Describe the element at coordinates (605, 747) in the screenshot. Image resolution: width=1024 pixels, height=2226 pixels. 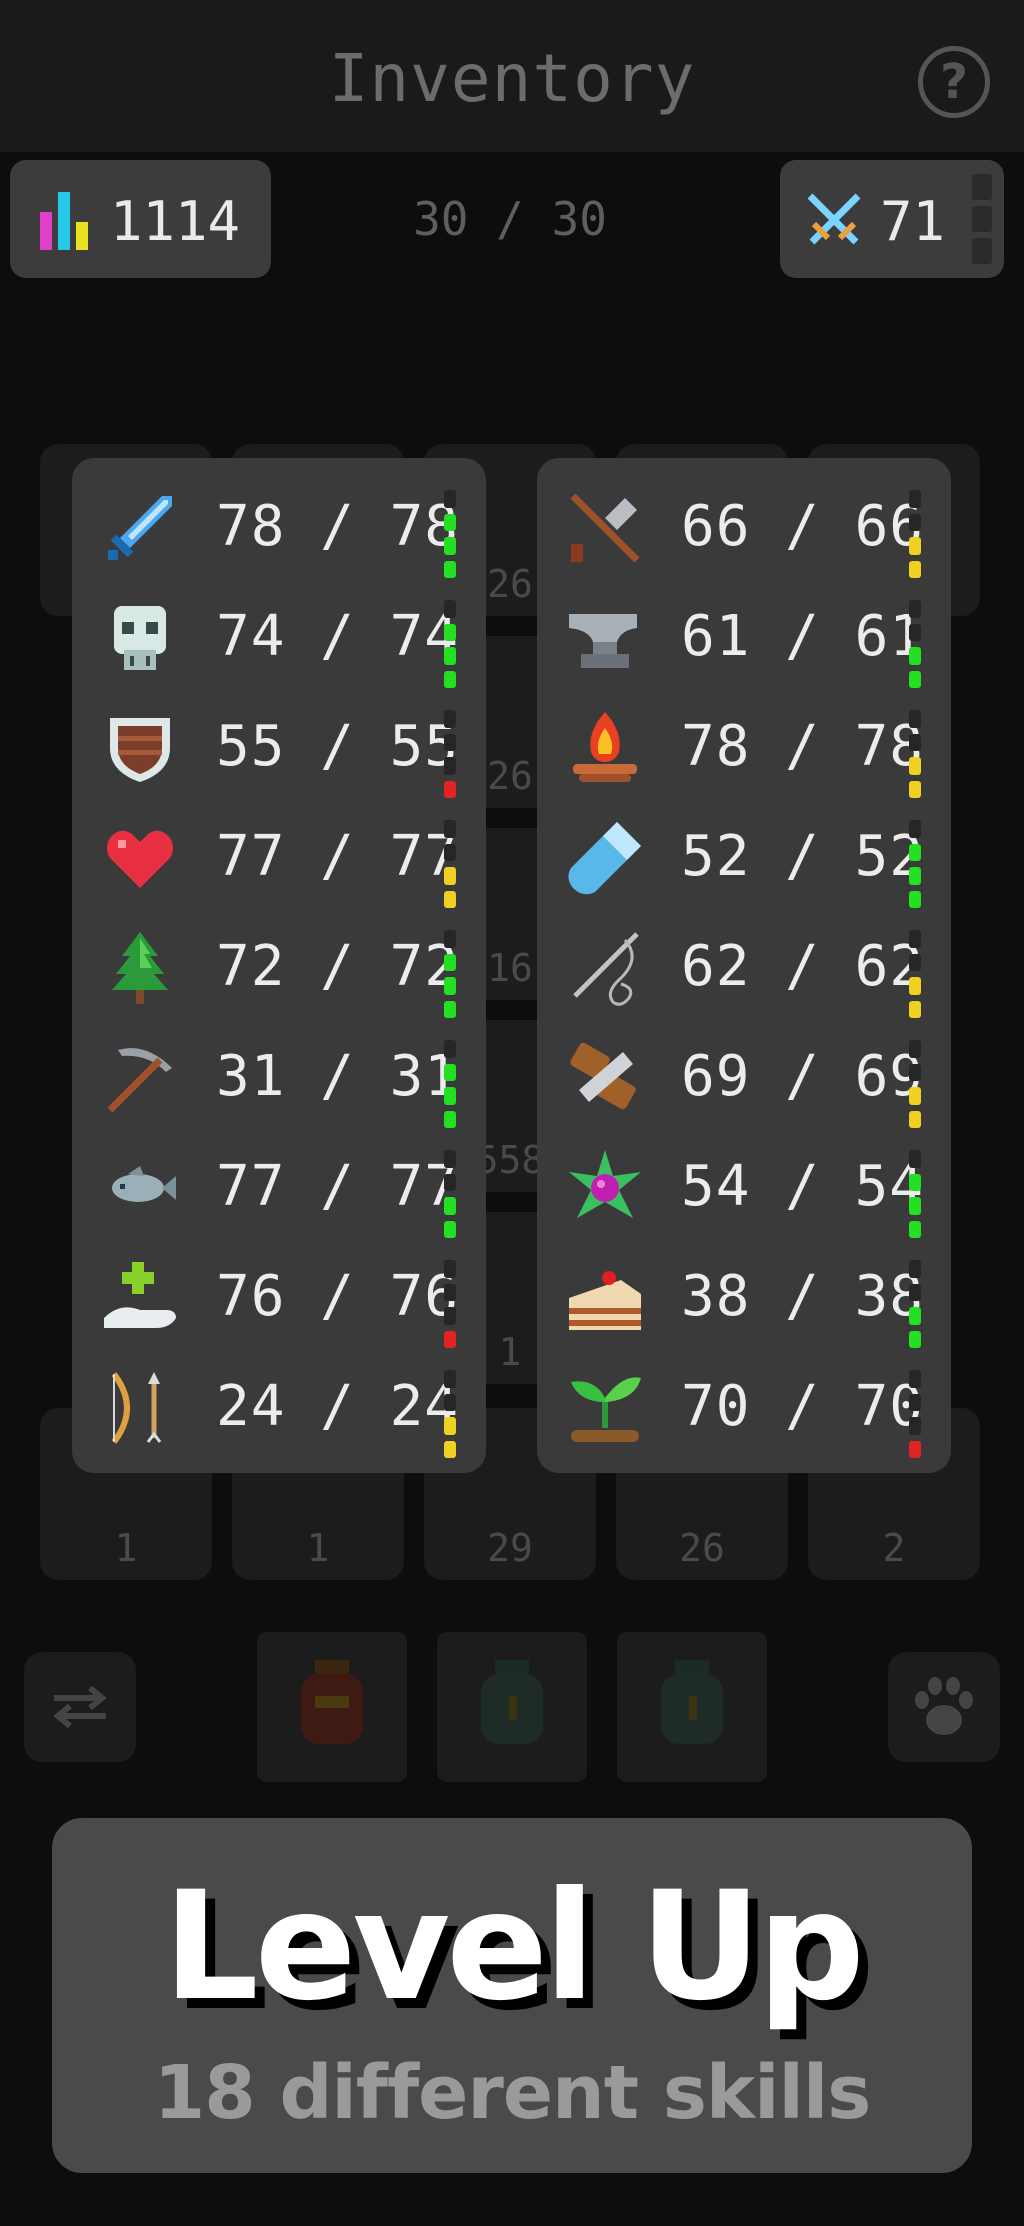
I see `campfire-icon` at that location.